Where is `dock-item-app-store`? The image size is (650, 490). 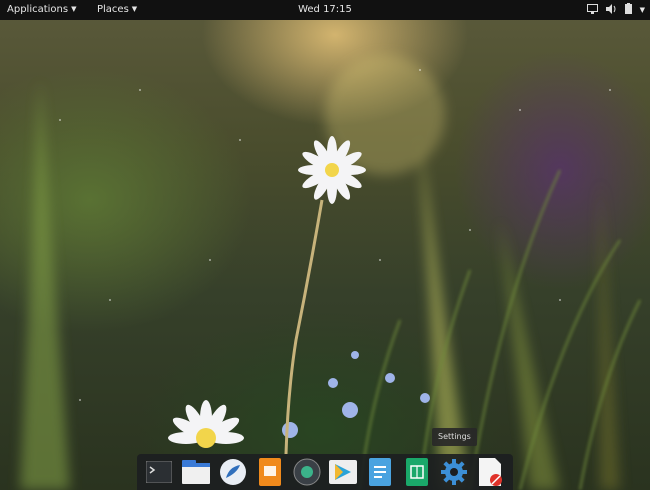
dock-item-app-store is located at coordinates (343, 472).